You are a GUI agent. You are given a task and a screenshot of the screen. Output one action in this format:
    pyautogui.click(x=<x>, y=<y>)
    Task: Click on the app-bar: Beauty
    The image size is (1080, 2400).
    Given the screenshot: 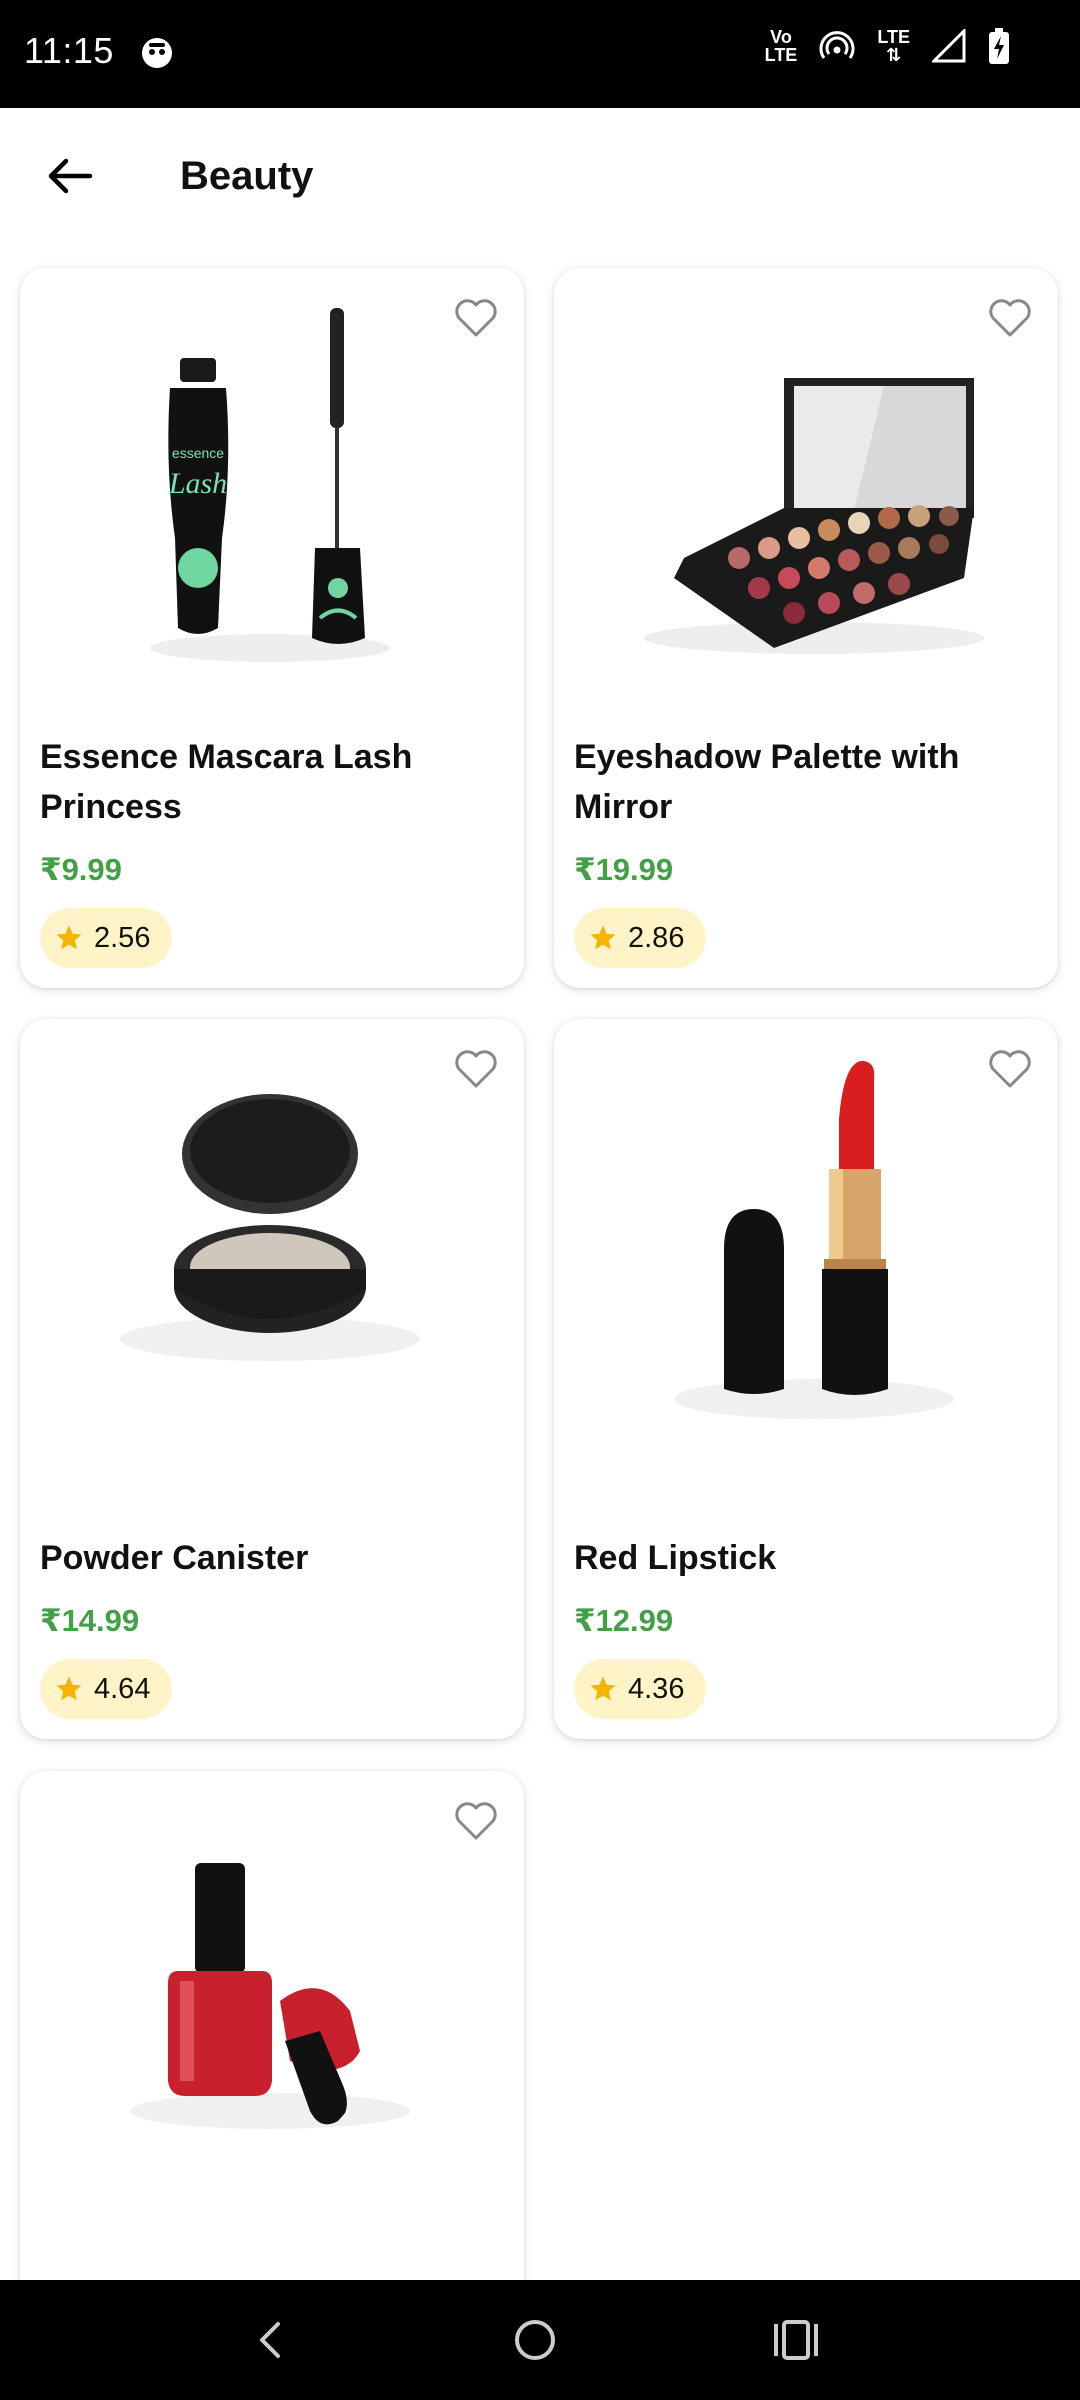 What is the action you would take?
    pyautogui.click(x=540, y=178)
    